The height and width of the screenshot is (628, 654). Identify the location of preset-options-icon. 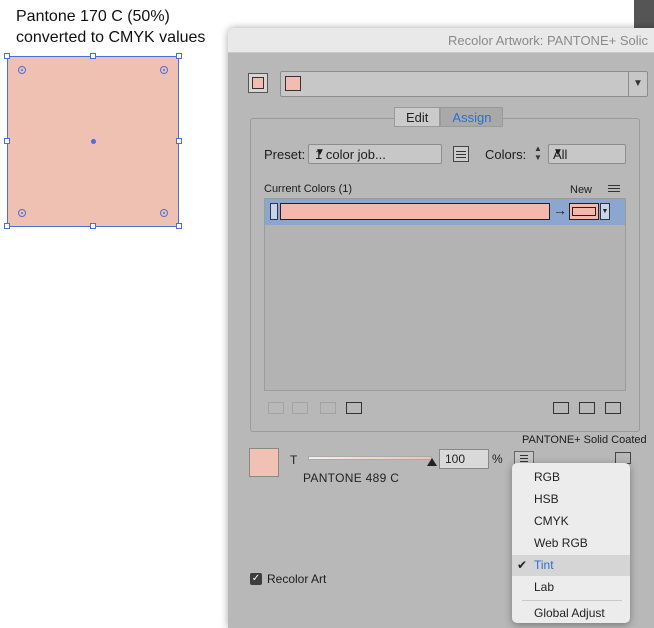
(461, 154).